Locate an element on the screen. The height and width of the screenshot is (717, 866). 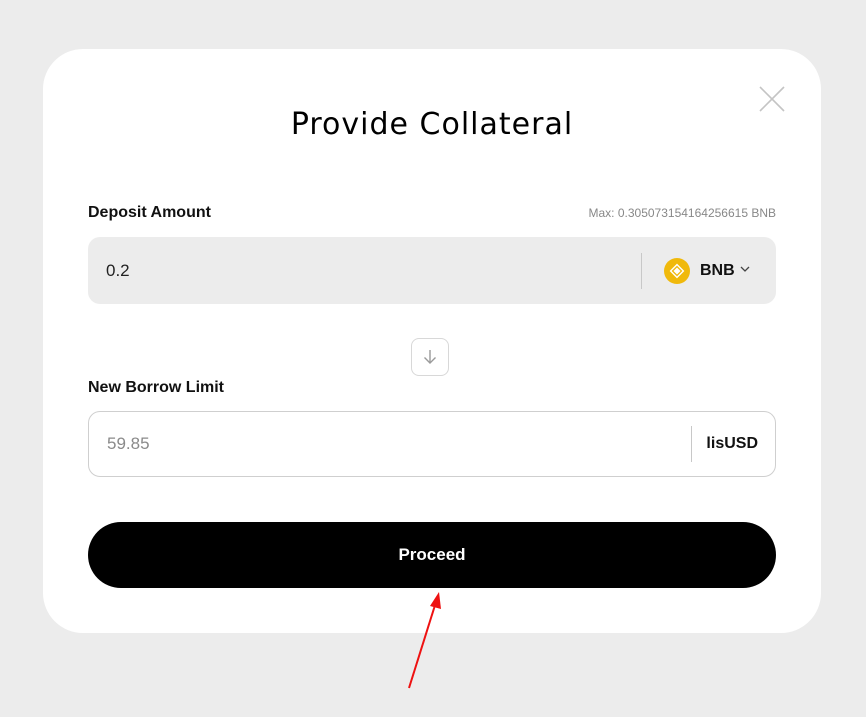
arrow-down-icon is located at coordinates (430, 357).